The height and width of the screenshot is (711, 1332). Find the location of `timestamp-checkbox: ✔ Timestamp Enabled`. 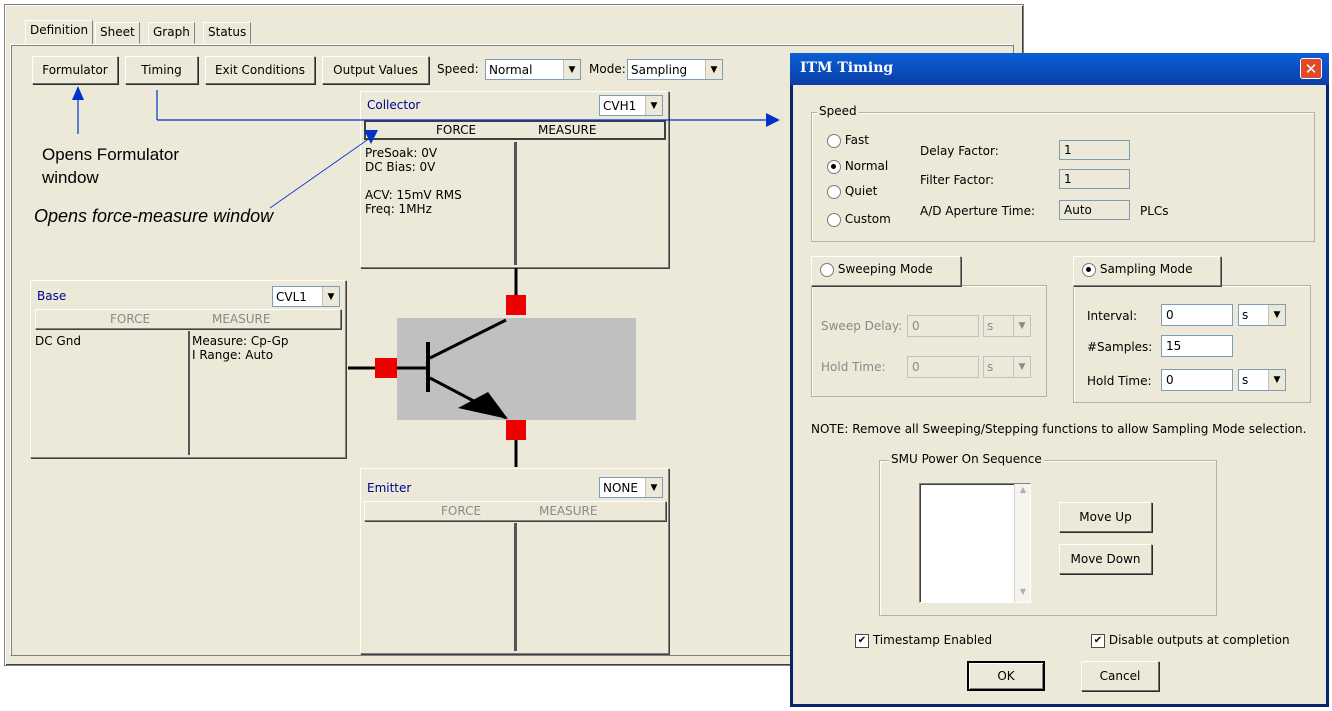

timestamp-checkbox: ✔ Timestamp Enabled is located at coordinates (923, 640).